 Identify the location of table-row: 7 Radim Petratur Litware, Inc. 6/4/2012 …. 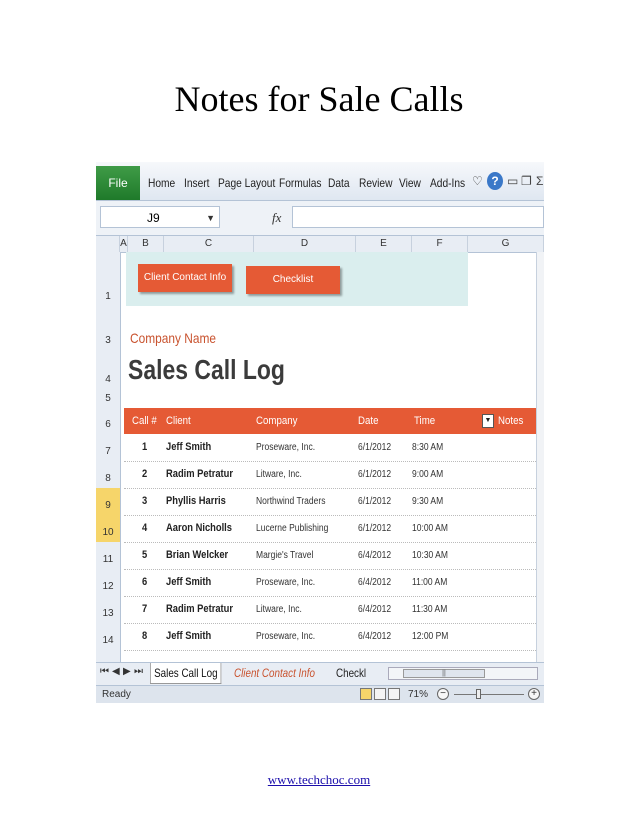
(332, 610).